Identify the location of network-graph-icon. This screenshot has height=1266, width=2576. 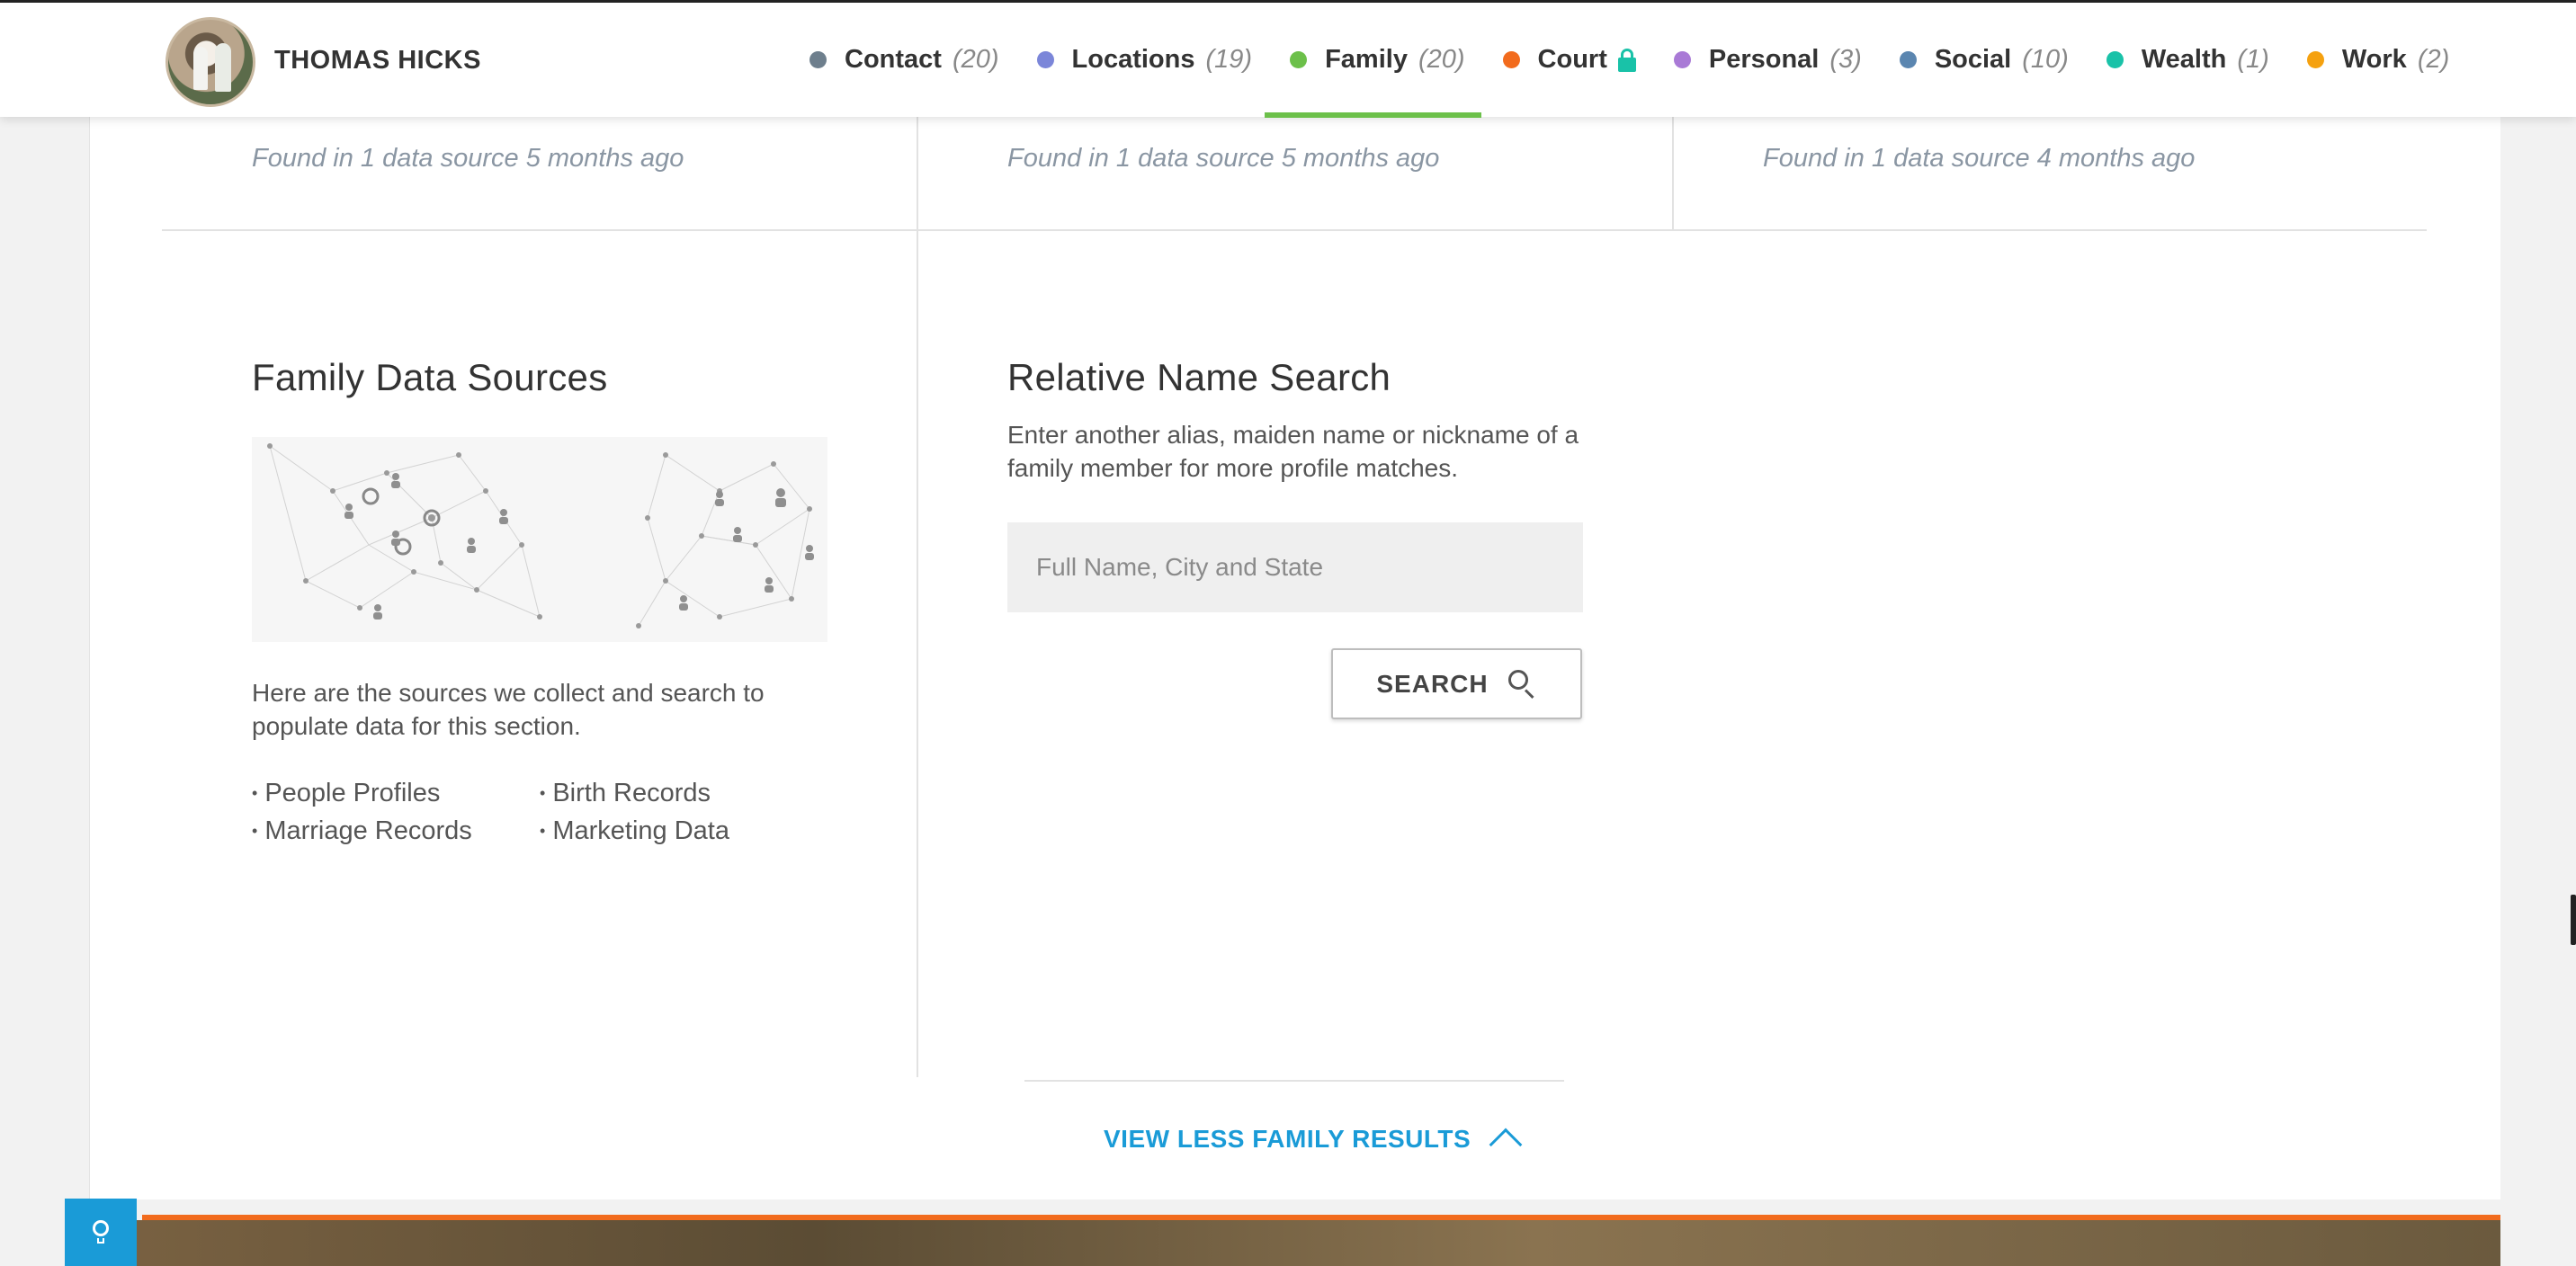
(540, 536).